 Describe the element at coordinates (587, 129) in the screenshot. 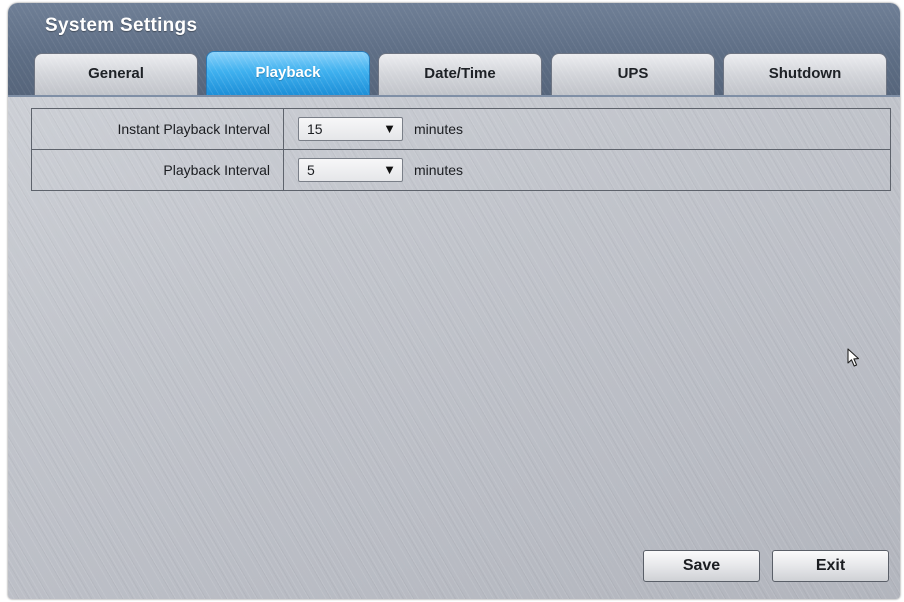

I see `instant-playback-interval-value-cell: 15 ▼ minutes` at that location.